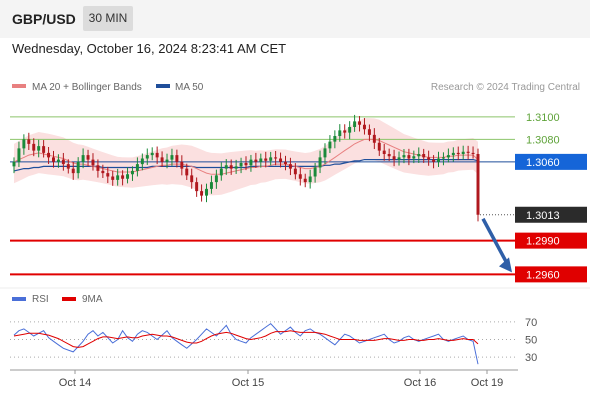 This screenshot has height=400, width=590. What do you see at coordinates (420, 383) in the screenshot?
I see `x-tick-label: Oct 16` at bounding box center [420, 383].